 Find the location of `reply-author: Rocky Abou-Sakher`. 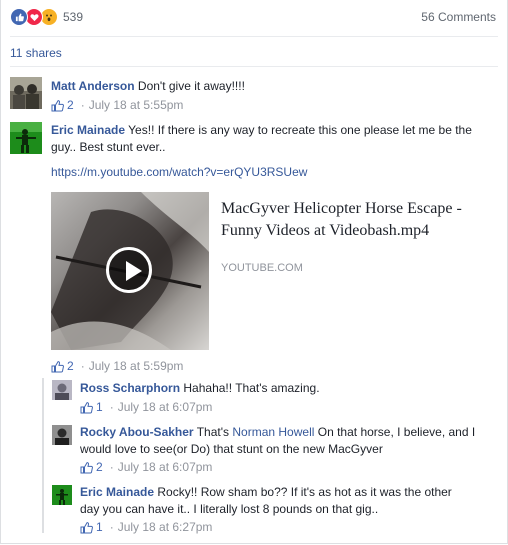

reply-author: Rocky Abou-Sakher is located at coordinates (137, 432).